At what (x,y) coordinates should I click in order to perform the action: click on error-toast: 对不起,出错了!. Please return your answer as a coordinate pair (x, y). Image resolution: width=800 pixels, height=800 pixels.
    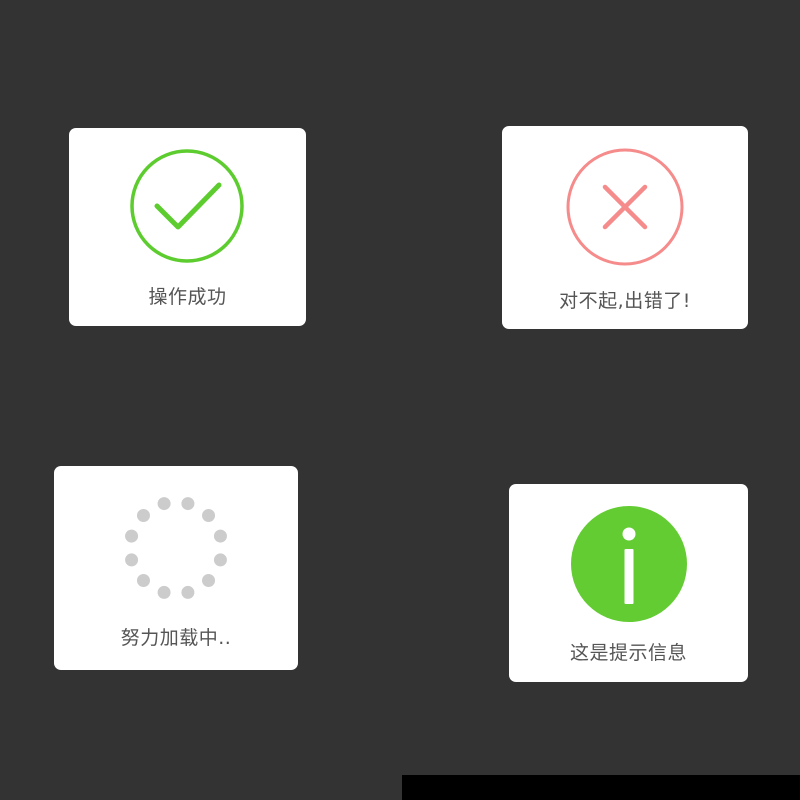
    Looking at the image, I should click on (625, 227).